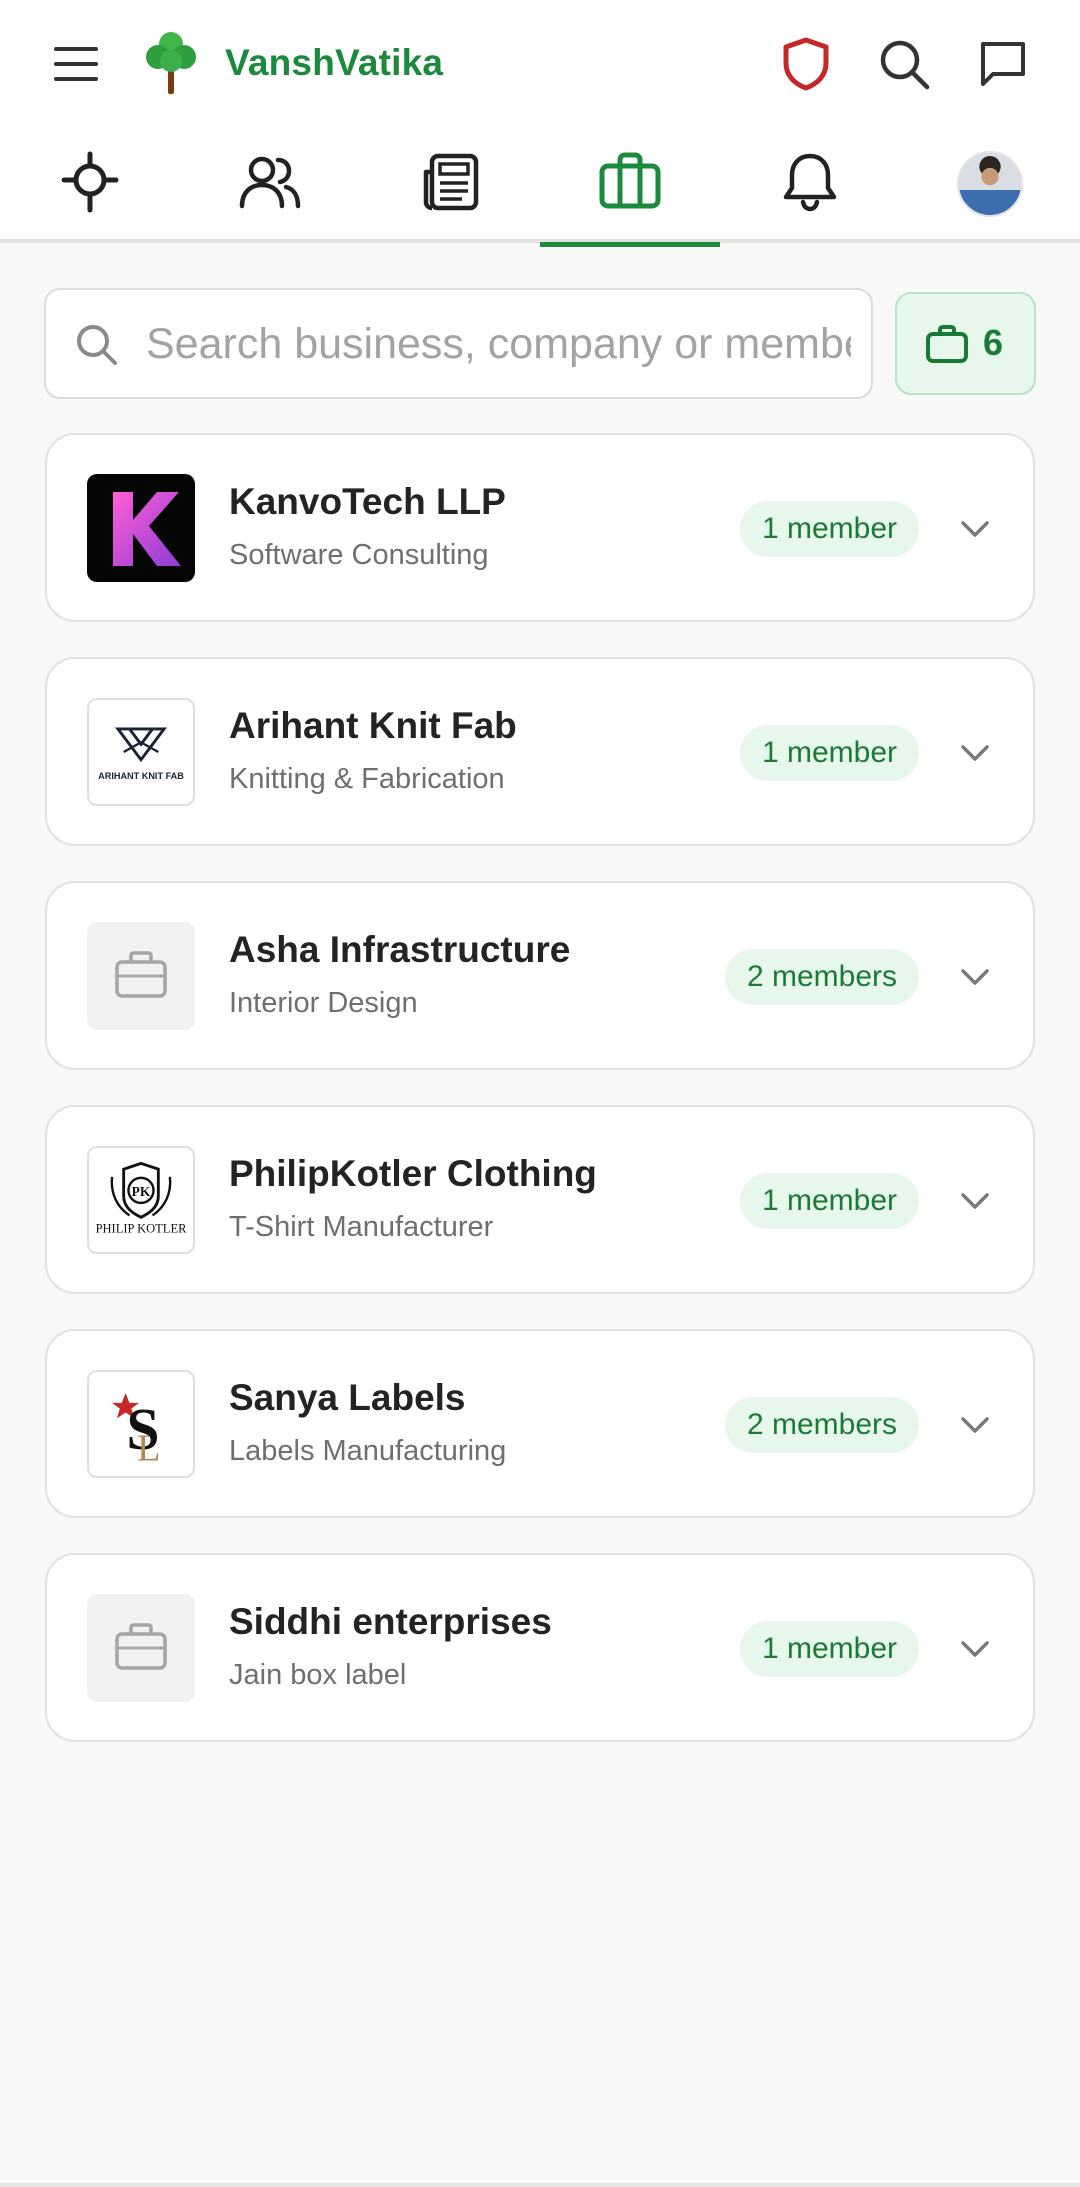 Image resolution: width=1080 pixels, height=2187 pixels. What do you see at coordinates (806, 64) in the screenshot?
I see `shield-icon` at bounding box center [806, 64].